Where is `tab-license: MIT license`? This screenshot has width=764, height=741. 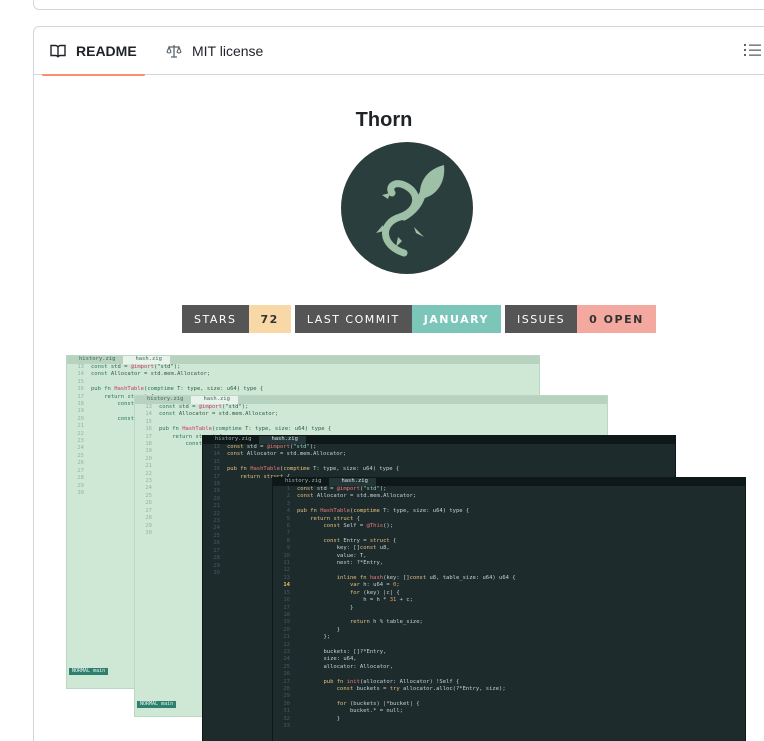 tab-license: MIT license is located at coordinates (214, 51).